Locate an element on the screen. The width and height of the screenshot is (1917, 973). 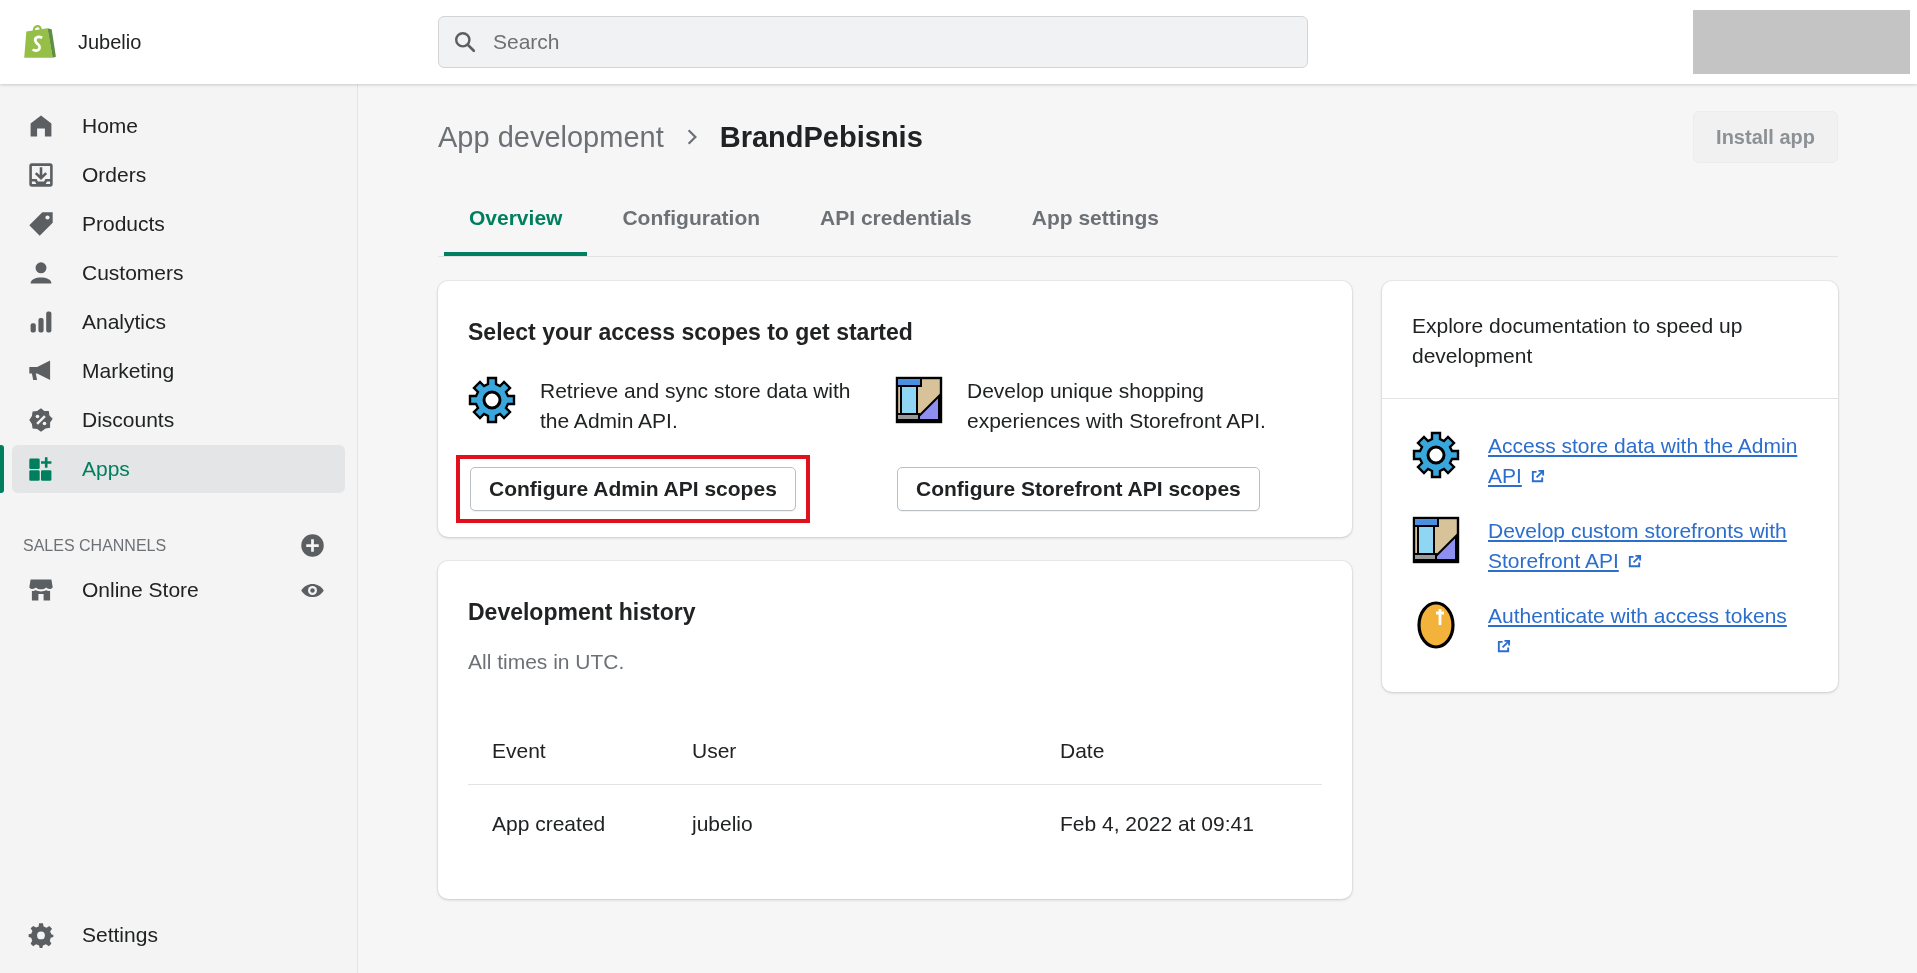
configure-scopes-button: Configure Admin API scopes is located at coordinates (633, 488).